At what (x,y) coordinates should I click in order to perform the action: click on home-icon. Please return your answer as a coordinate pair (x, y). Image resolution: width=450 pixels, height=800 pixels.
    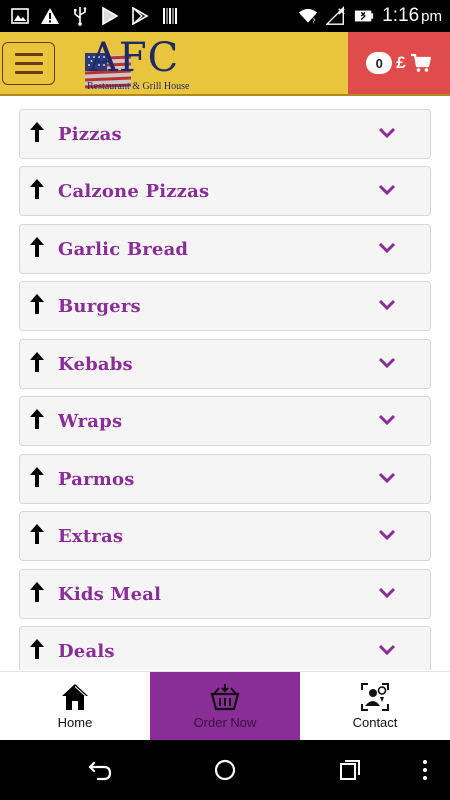
    Looking at the image, I should click on (75, 697).